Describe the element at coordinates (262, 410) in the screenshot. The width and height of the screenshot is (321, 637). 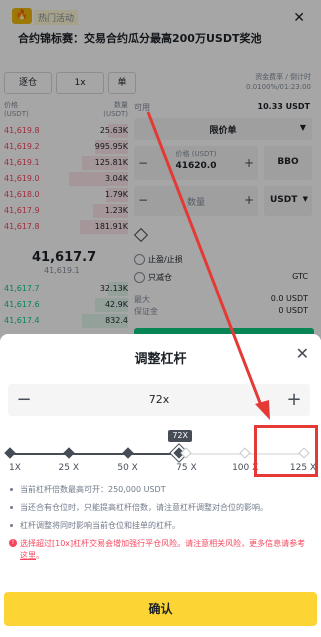
I see `arrow-head` at that location.